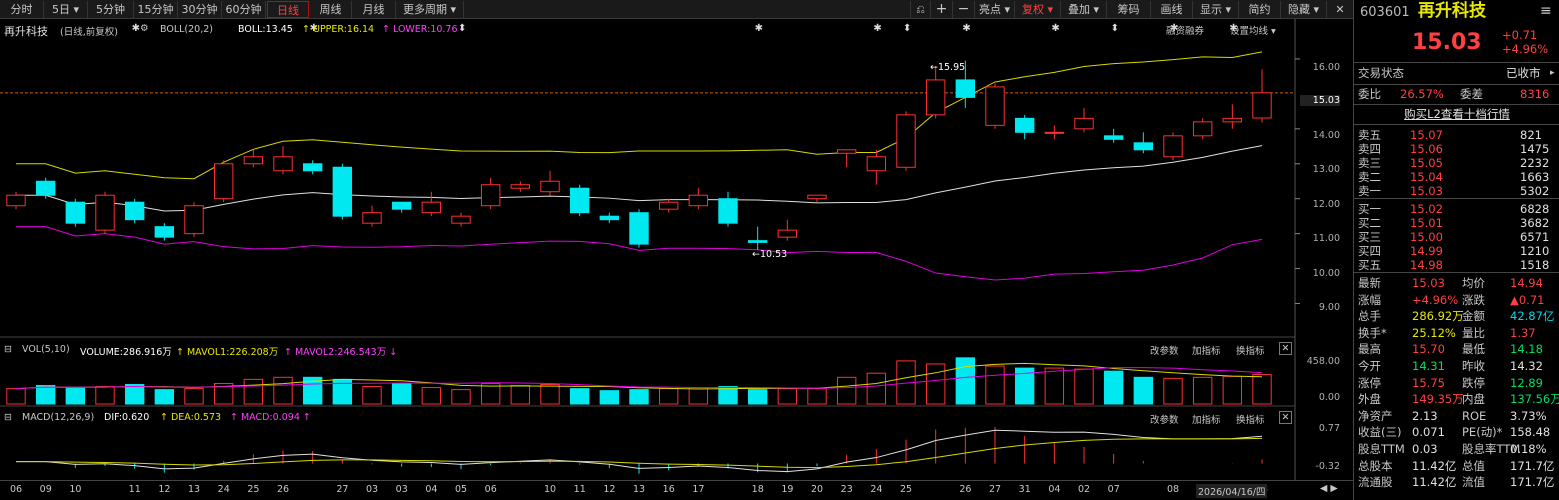  Describe the element at coordinates (331, 9) in the screenshot. I see `tab-weekly: 周线` at that location.